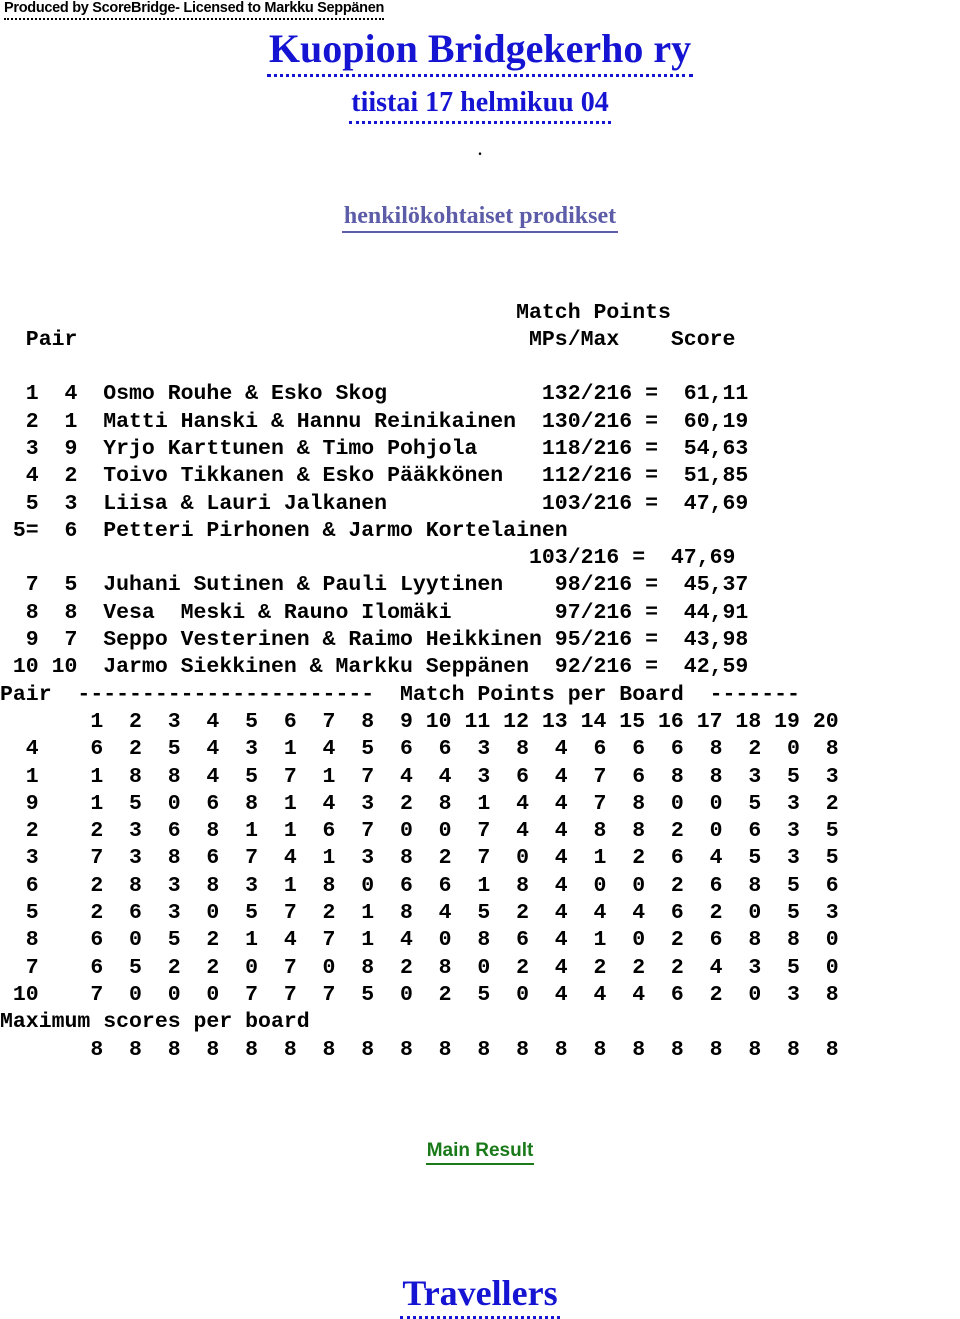 The image size is (960, 1319). I want to click on club-title-row: Kuopion Bridgekerho ry, so click(480, 51).